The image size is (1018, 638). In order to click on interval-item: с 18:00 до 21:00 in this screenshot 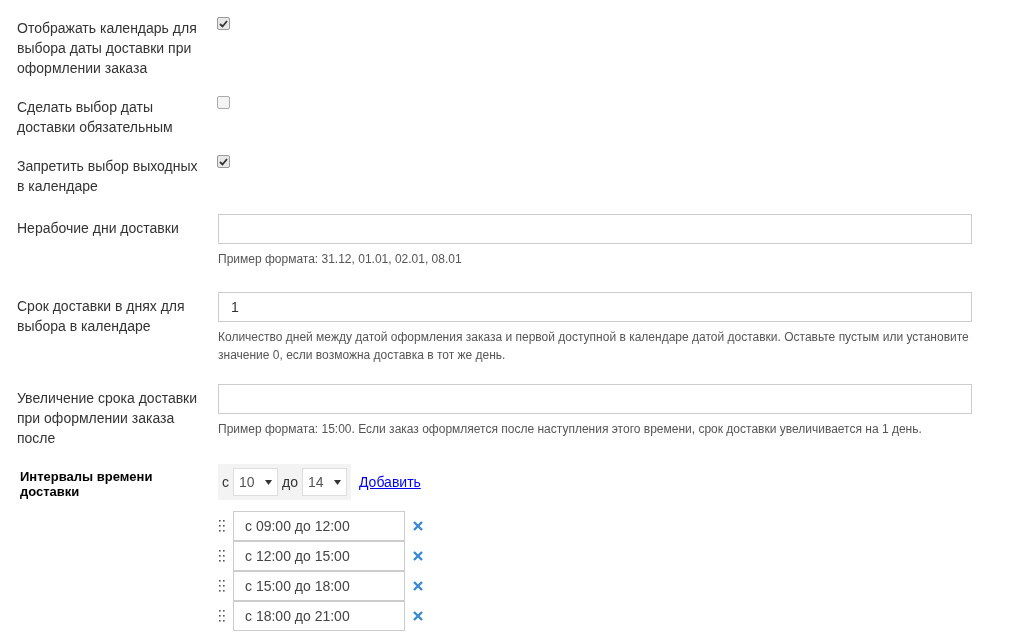, I will do `click(319, 616)`.